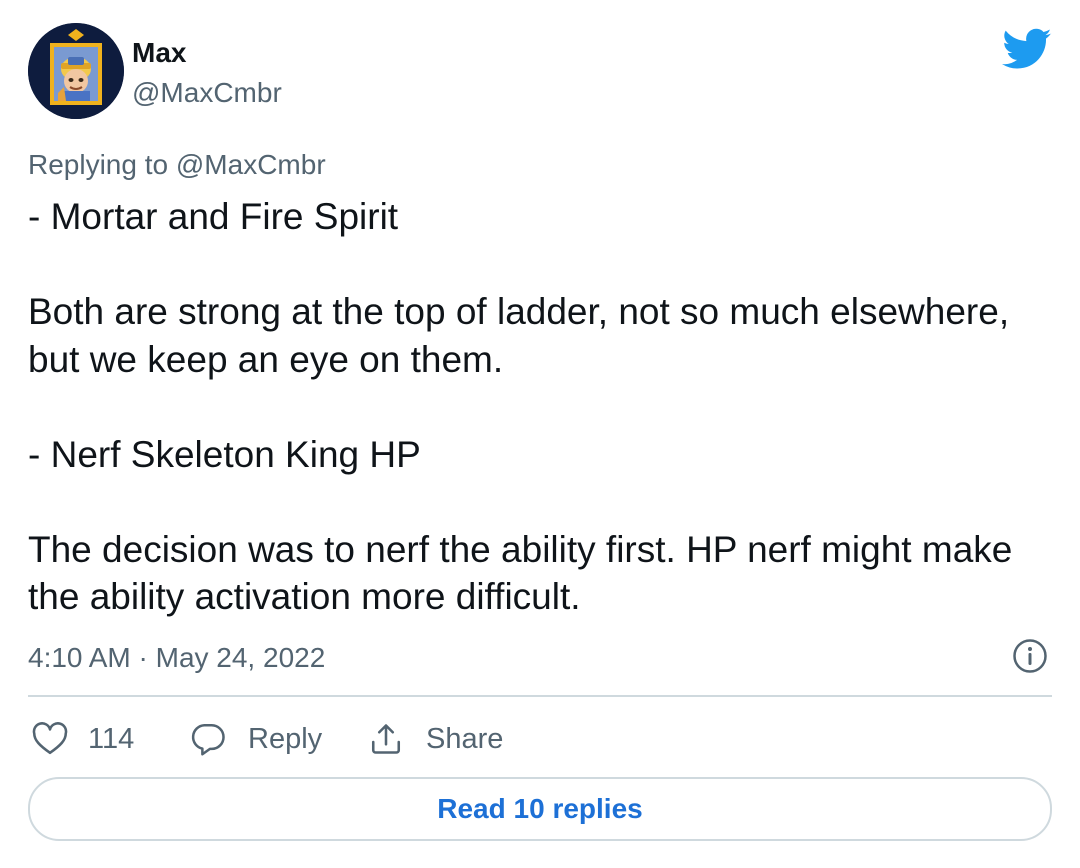 The image size is (1080, 868). I want to click on reply-icon, so click(208, 739).